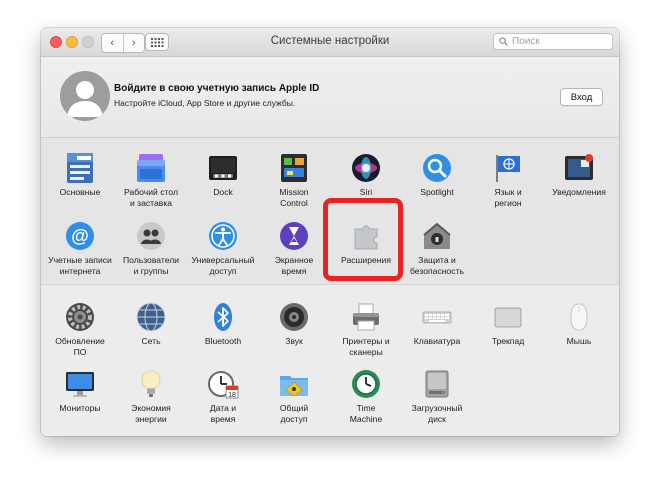 The width and height of the screenshot is (660, 492). I want to click on pref-mission-control: Mission Control, so click(294, 180).